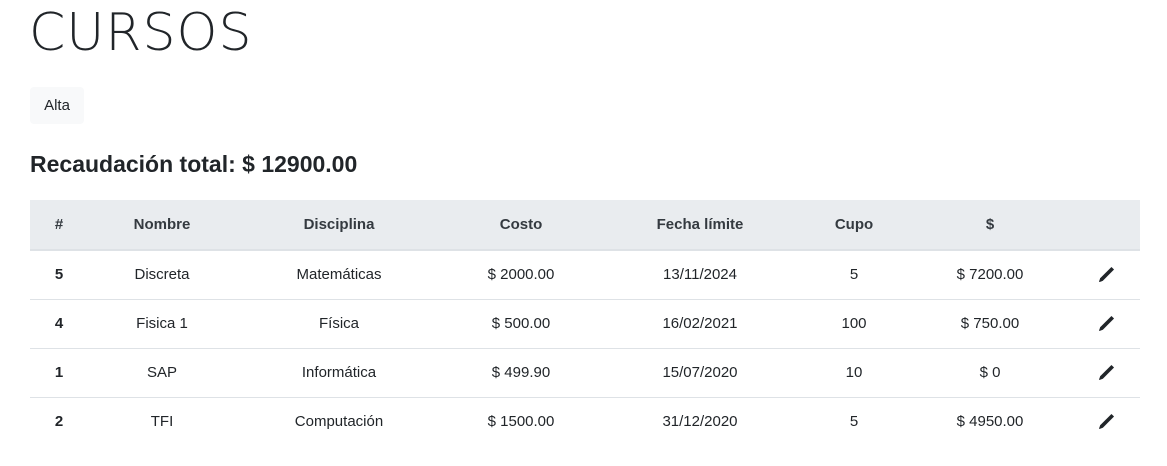 The height and width of the screenshot is (466, 1167). Describe the element at coordinates (990, 275) in the screenshot. I see `cell-total: $ 7200.00` at that location.